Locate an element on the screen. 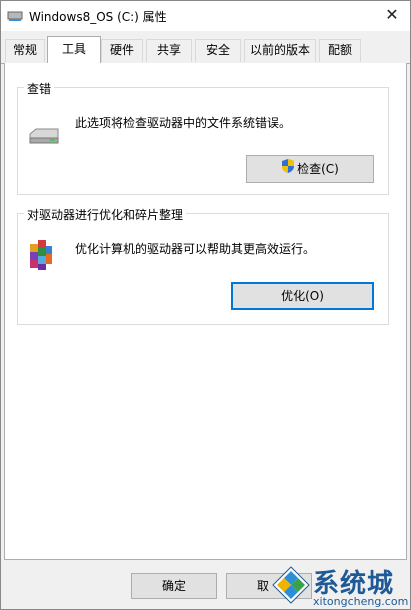  tab-quota: 配额 is located at coordinates (340, 50).